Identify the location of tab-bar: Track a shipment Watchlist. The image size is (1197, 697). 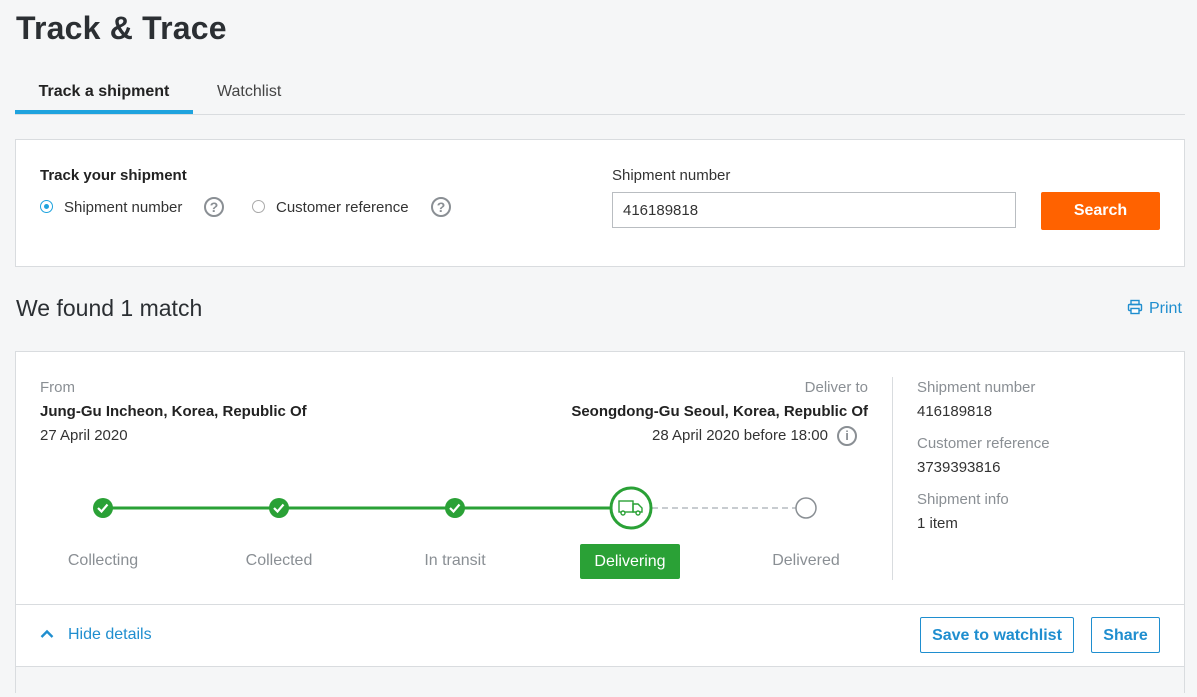
(600, 97).